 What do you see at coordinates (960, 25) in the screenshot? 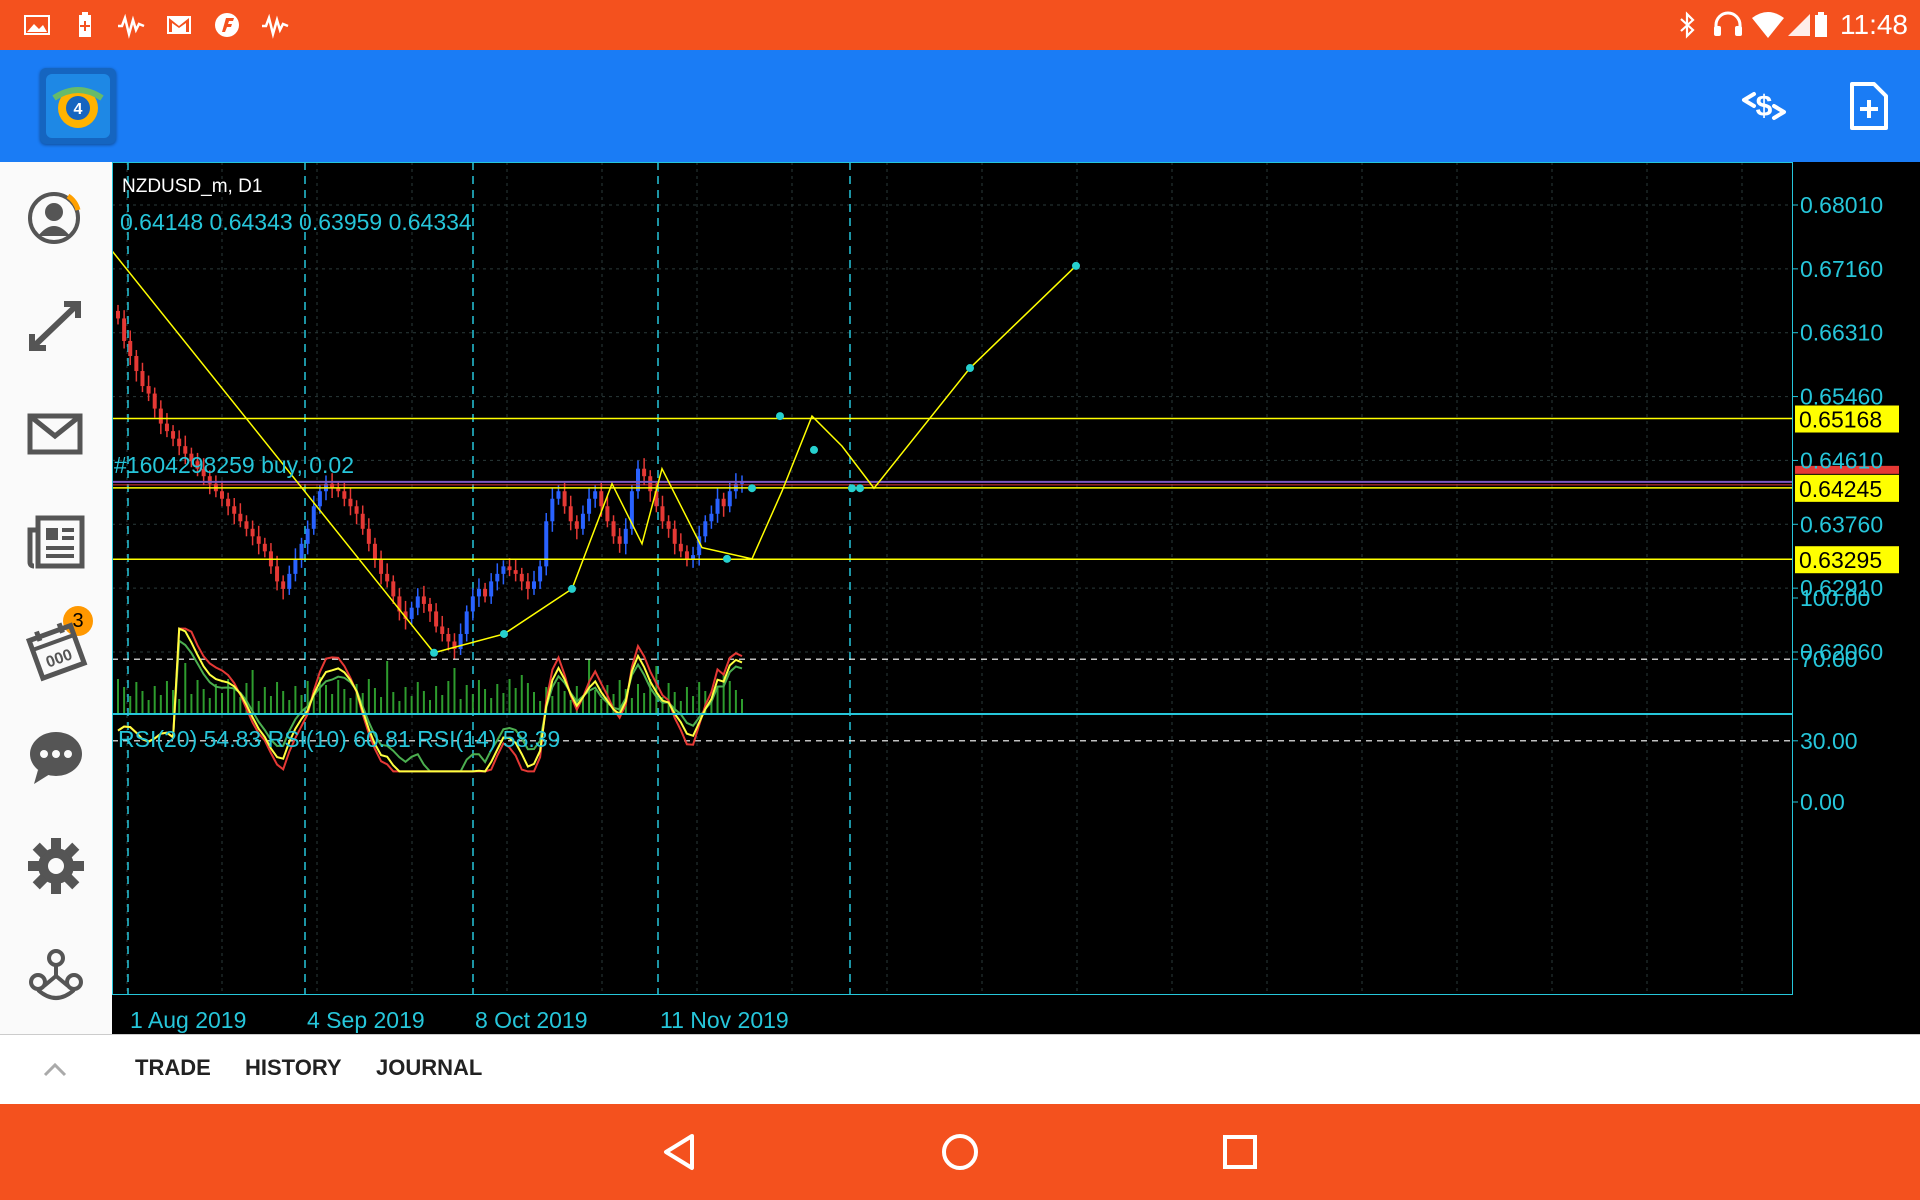
I see `status-bar: 11:48` at bounding box center [960, 25].